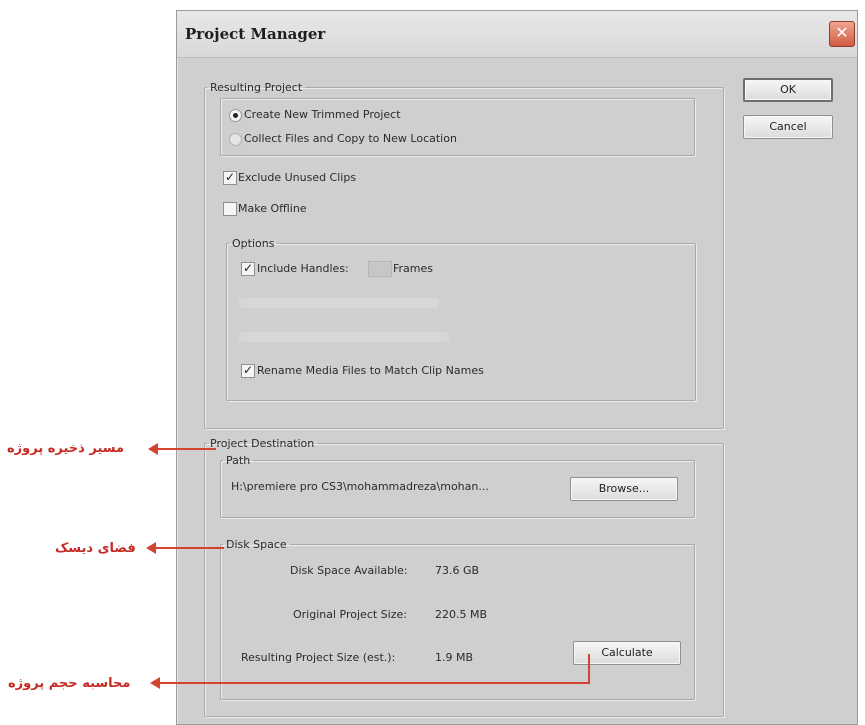 This screenshot has height=725, width=865. Describe the element at coordinates (262, 443) in the screenshot. I see `project-destination-legend: Project Destination` at that location.